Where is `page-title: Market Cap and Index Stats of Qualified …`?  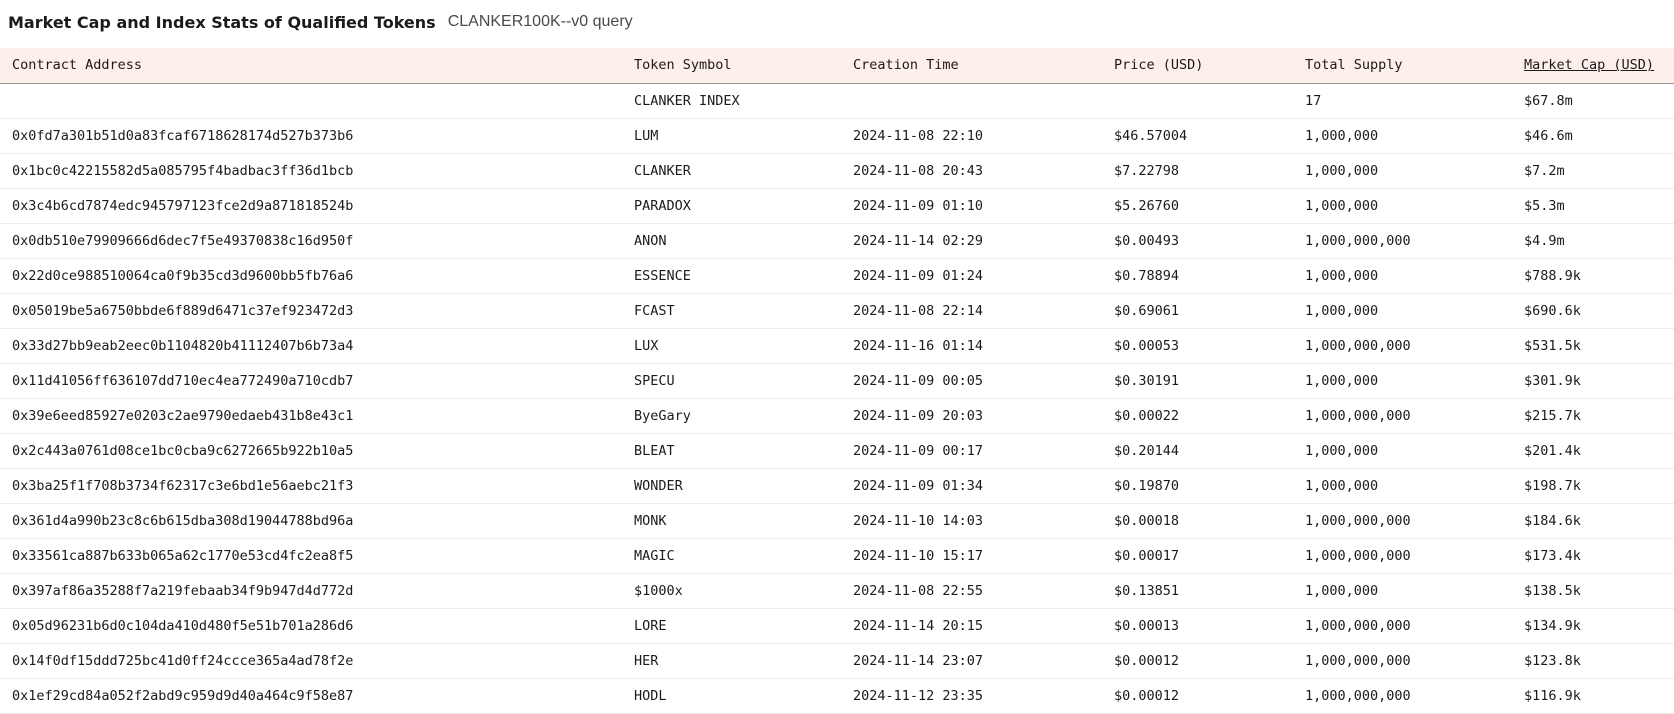 page-title: Market Cap and Index Stats of Qualified … is located at coordinates (222, 22).